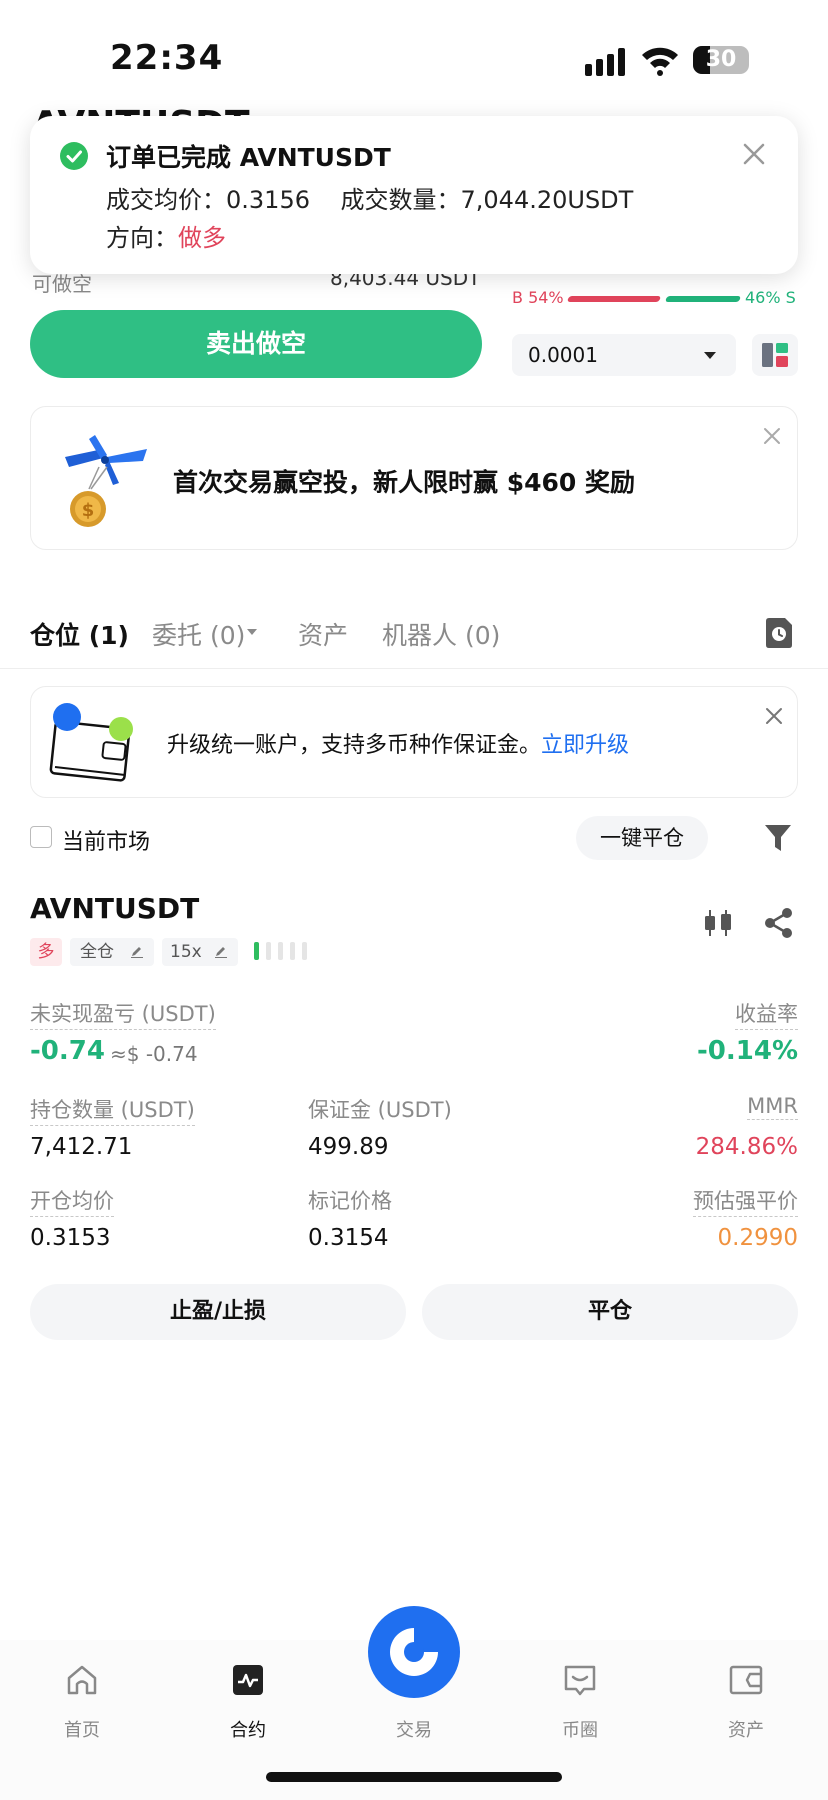 The height and width of the screenshot is (1800, 828). Describe the element at coordinates (746, 1710) in the screenshot. I see `nav-assets: 资产` at that location.